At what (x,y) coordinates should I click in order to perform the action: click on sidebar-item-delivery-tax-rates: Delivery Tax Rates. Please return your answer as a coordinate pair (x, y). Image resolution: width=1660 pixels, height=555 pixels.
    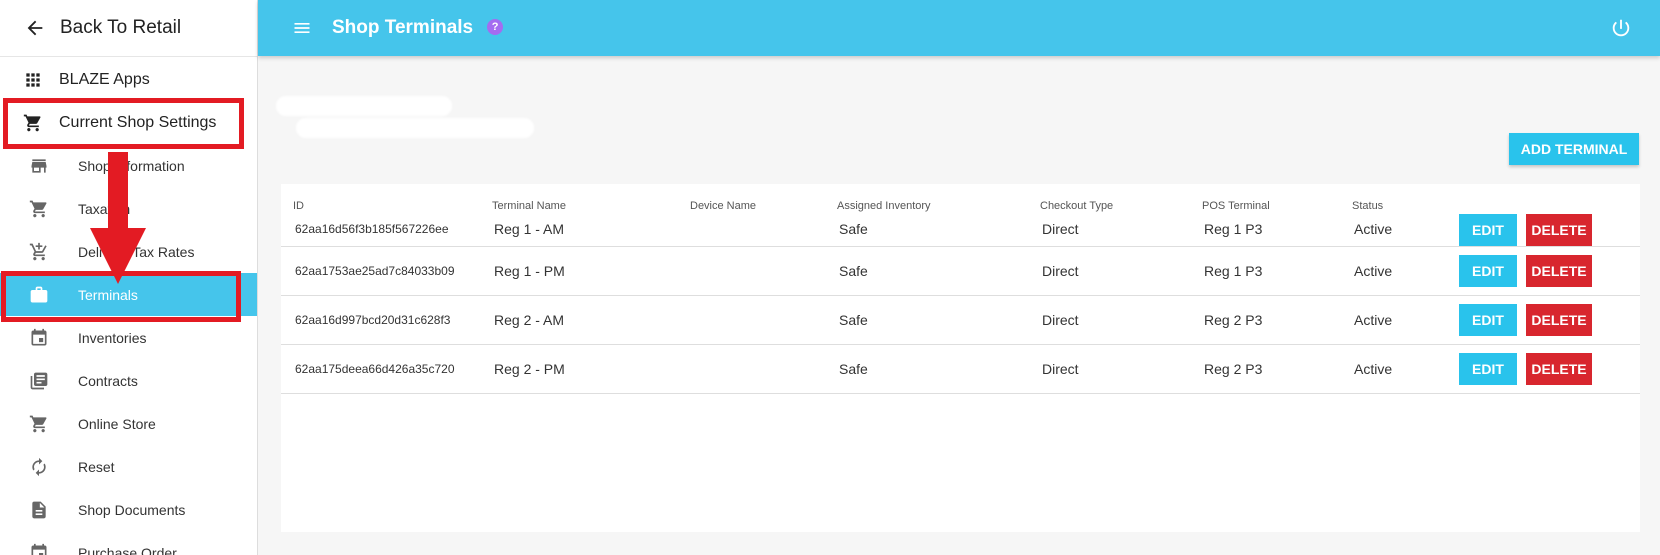
    Looking at the image, I should click on (128, 251).